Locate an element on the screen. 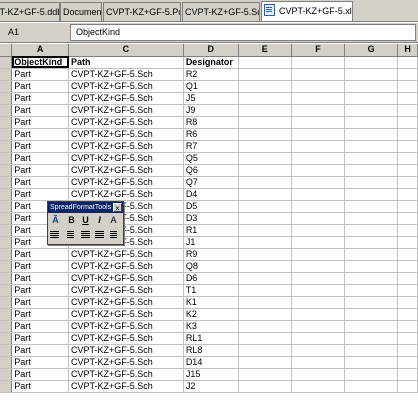 Image resolution: width=418 pixels, height=400 pixels. cell-objectkind-header: ObjectKind is located at coordinates (40, 62).